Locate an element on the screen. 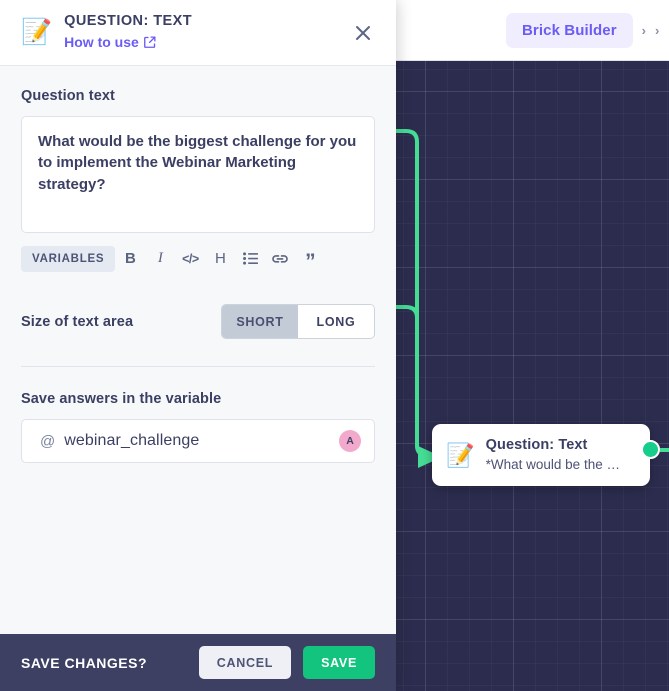  size-toggle-group: SHORT LONG is located at coordinates (298, 321).